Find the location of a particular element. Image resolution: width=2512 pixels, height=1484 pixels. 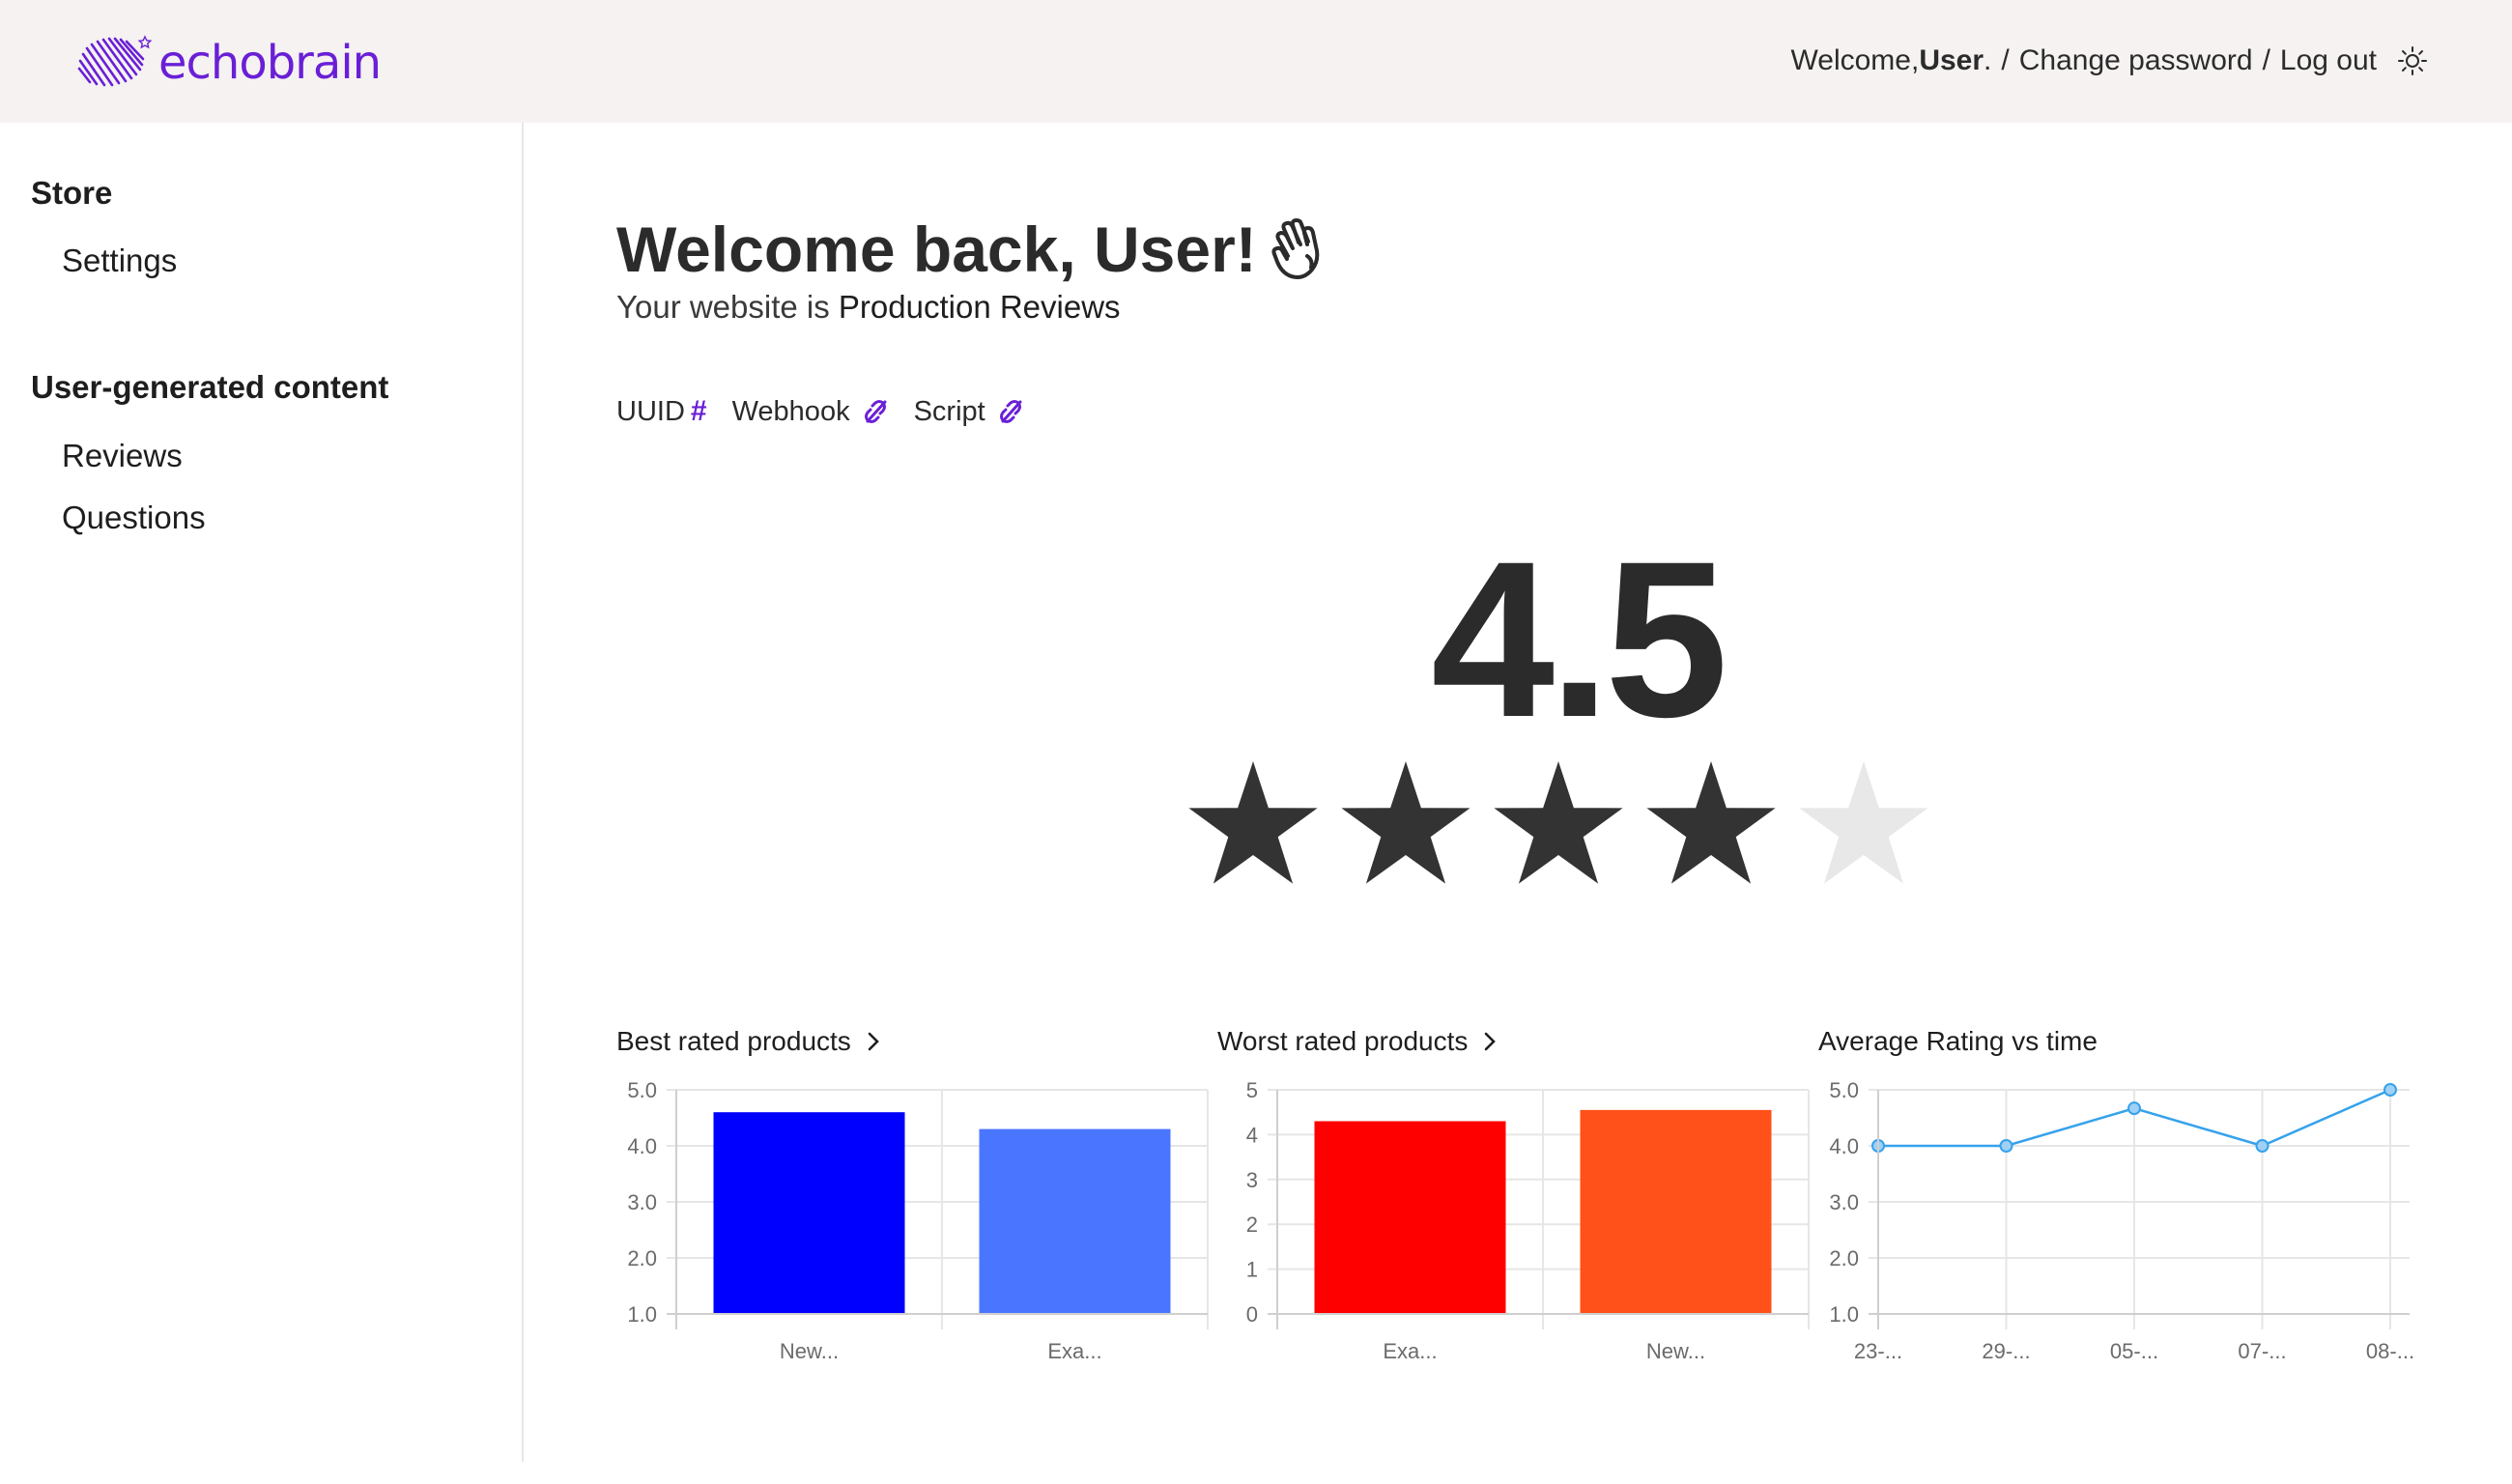

user-name: User is located at coordinates (1952, 60).